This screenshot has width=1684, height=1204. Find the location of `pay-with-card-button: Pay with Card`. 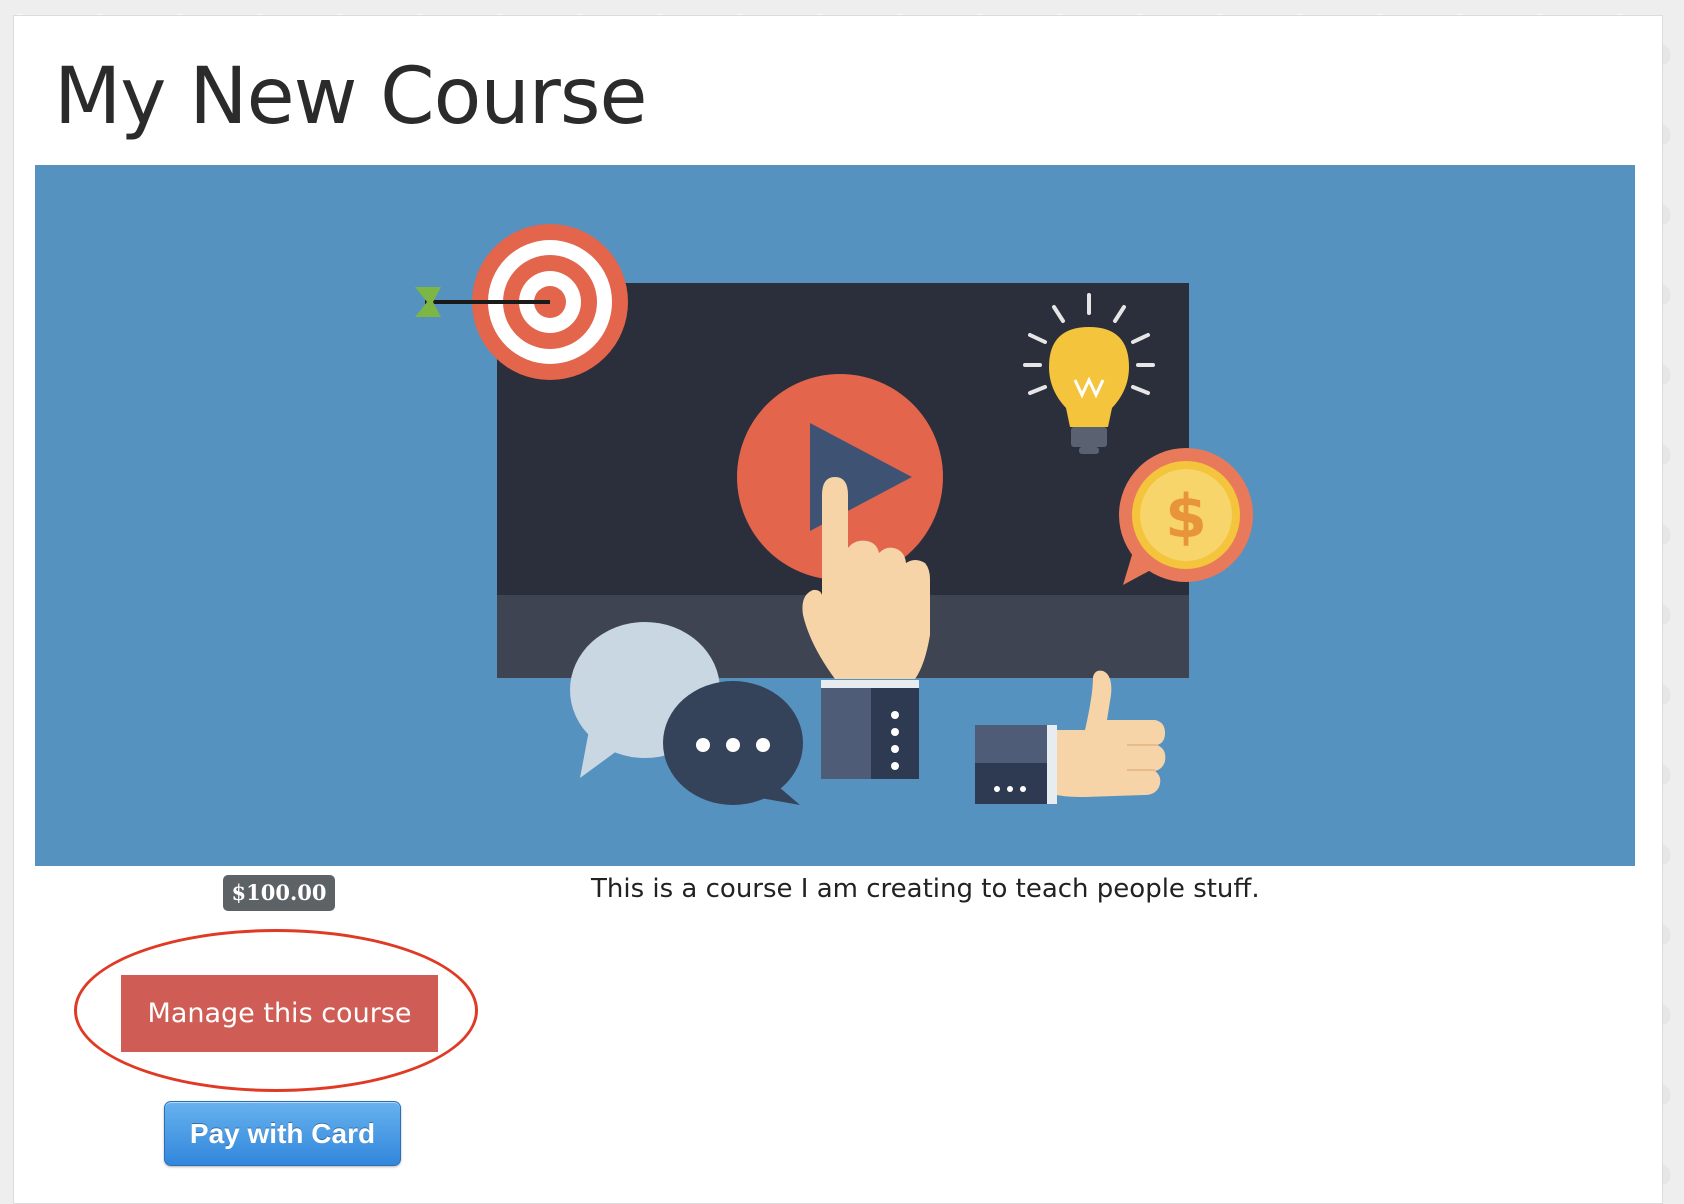

pay-with-card-button: Pay with Card is located at coordinates (282, 1133).